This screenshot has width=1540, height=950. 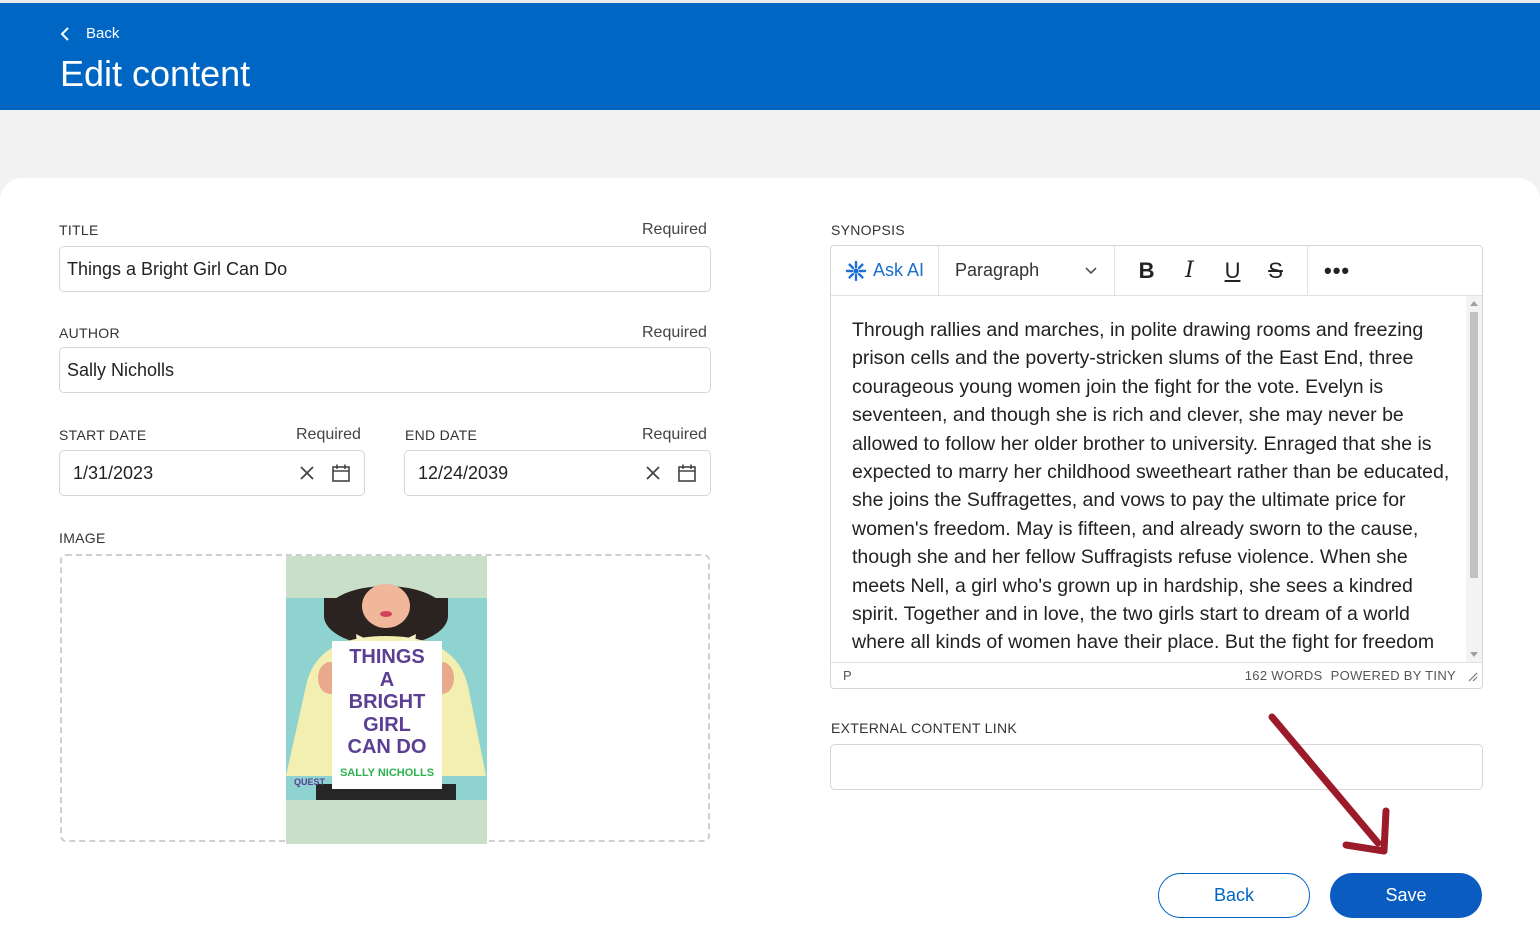 What do you see at coordinates (1275, 271) in the screenshot?
I see `strikethrough-button: S` at bounding box center [1275, 271].